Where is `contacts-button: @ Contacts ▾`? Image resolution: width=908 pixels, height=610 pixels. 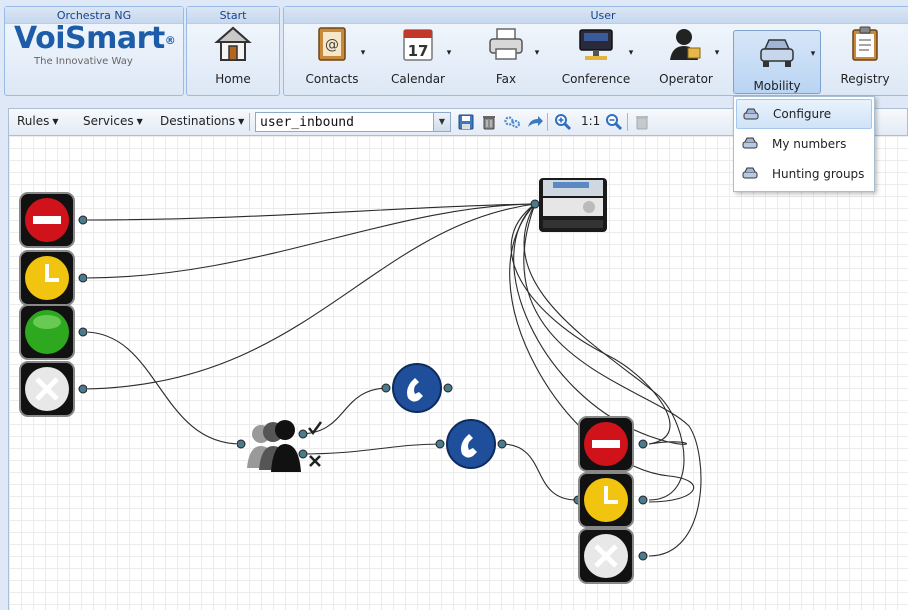
contacts-button: @ Contacts ▾ is located at coordinates (332, 57).